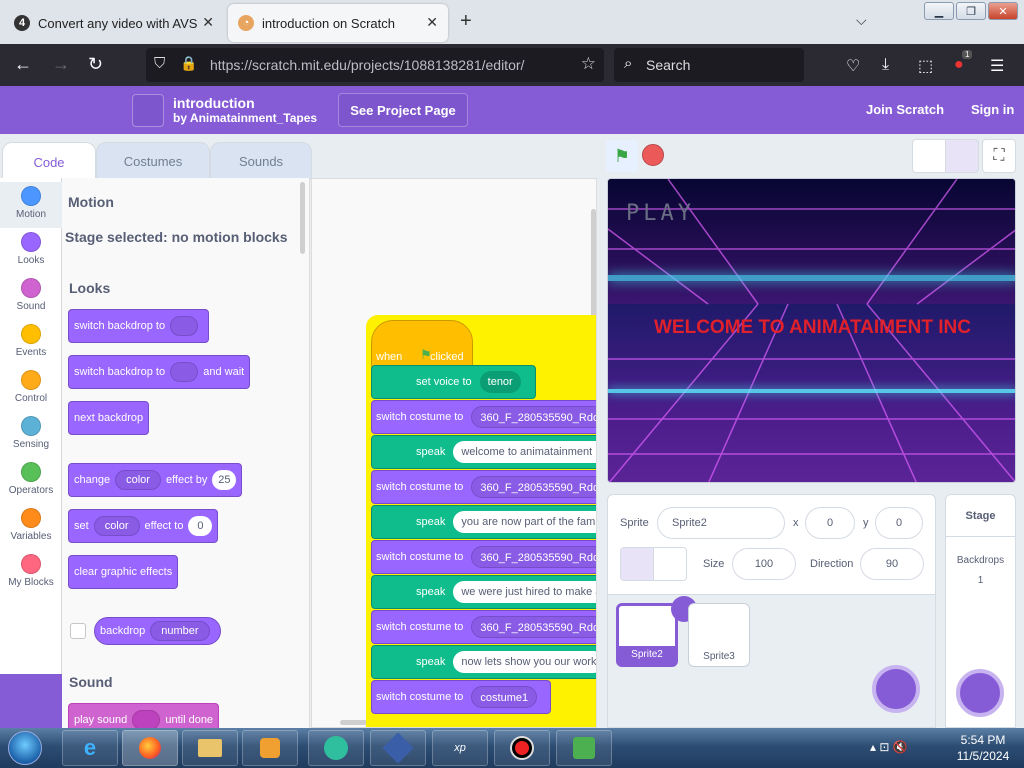 This screenshot has width=1024, height=768. I want to click on tab-sounds: Sounds, so click(261, 161).